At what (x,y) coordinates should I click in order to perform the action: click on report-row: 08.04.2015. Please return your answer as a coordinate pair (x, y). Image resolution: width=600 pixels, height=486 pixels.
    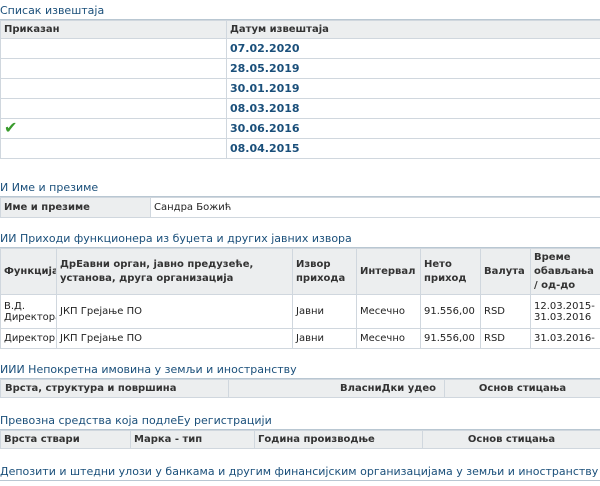
    Looking at the image, I should click on (300, 148).